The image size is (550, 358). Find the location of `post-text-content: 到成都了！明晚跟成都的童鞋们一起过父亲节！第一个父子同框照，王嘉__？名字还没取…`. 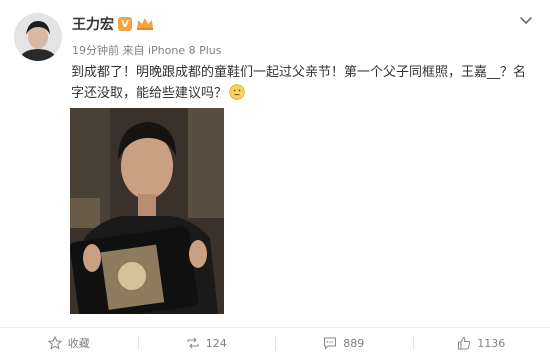

post-text-content: 到成都了！明晚跟成都的童鞋们一起过父亲节！第一个父子同框照，王嘉__？名字还没取… is located at coordinates (299, 83).